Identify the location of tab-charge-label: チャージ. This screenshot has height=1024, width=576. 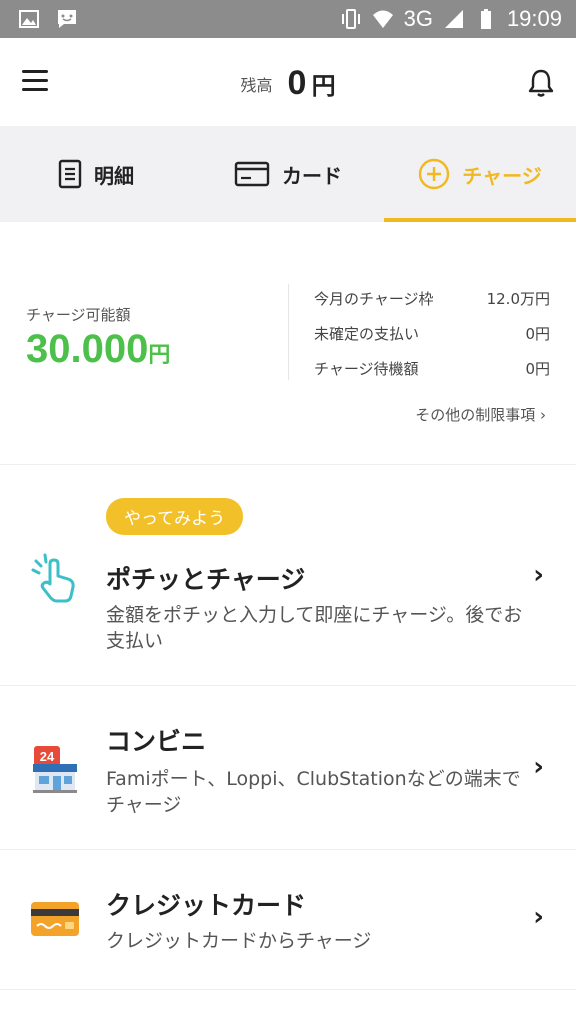
(502, 175).